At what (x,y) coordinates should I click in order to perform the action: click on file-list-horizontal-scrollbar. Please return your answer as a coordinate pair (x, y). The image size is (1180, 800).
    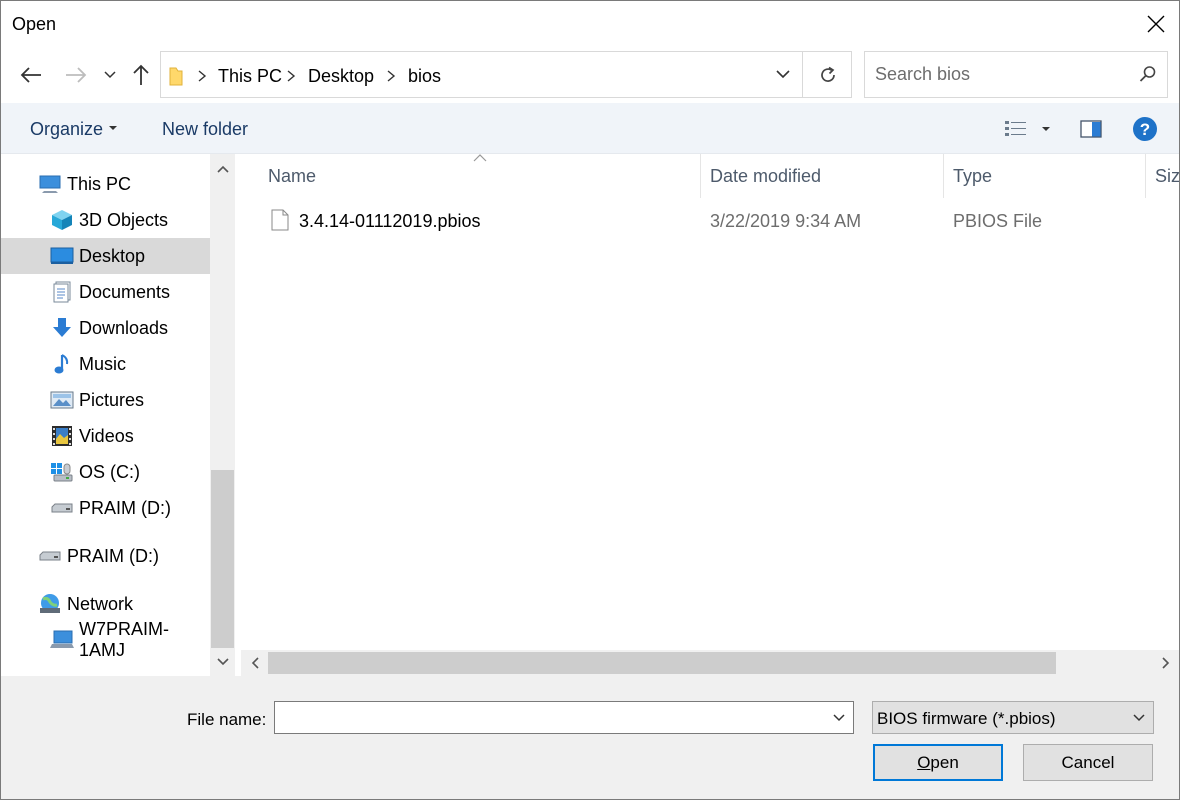
    Looking at the image, I should click on (710, 663).